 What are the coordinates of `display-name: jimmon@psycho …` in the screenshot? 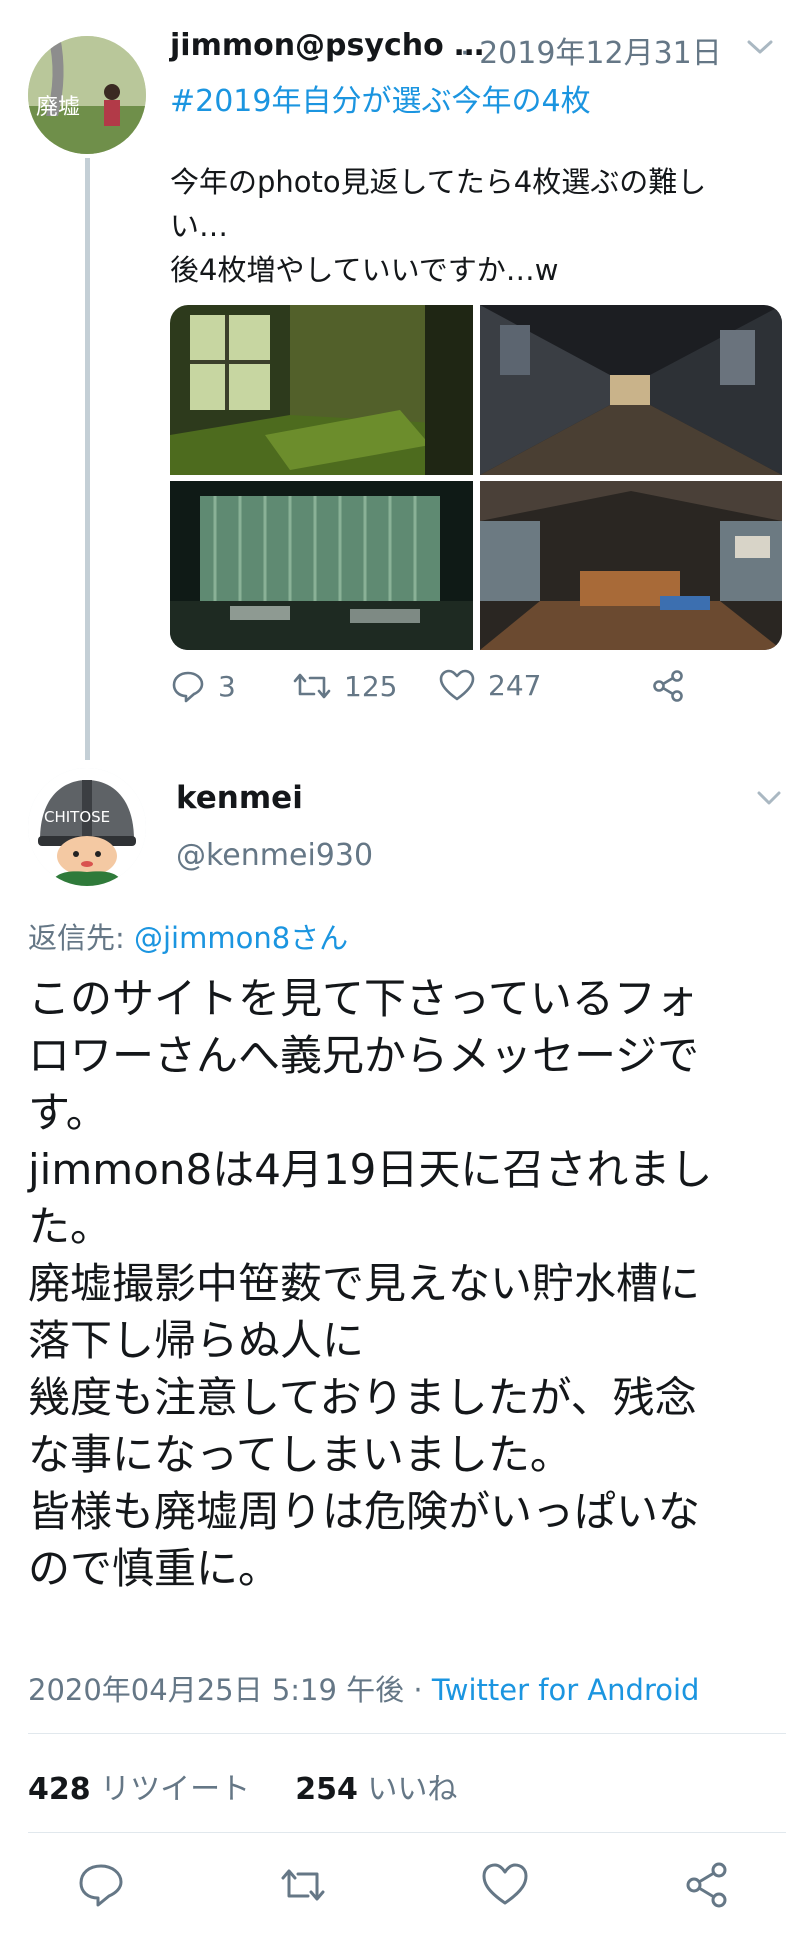 It's located at (327, 45).